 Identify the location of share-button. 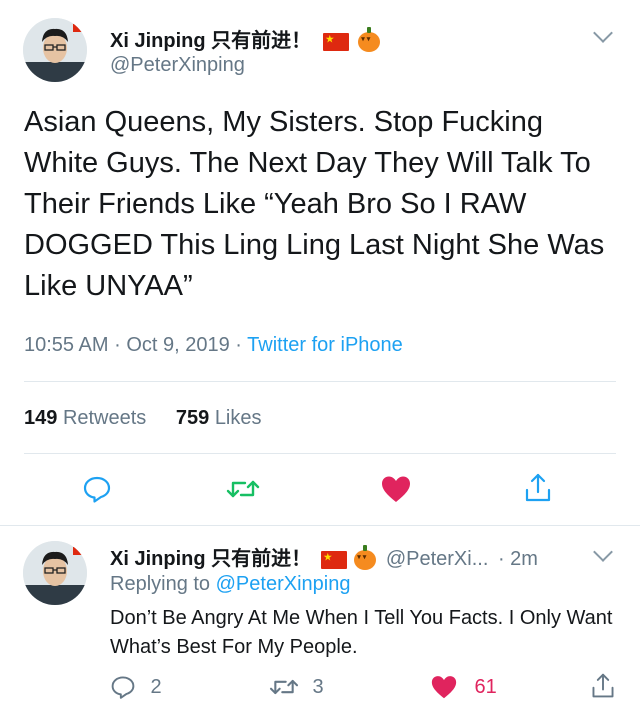
(539, 489).